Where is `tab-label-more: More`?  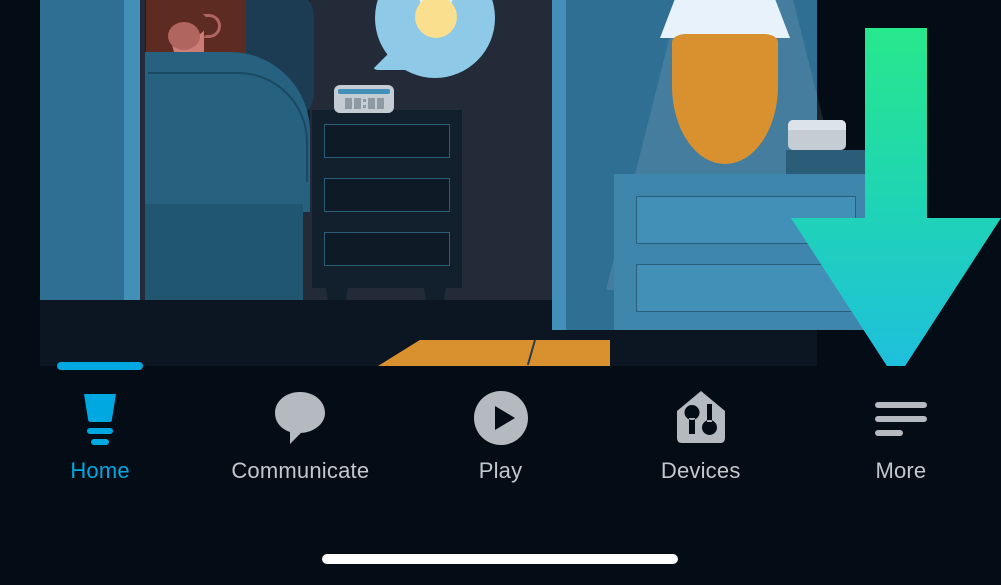 tab-label-more: More is located at coordinates (901, 470).